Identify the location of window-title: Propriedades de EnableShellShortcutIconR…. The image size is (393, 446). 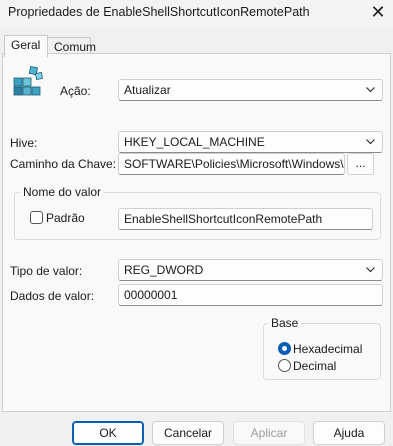
(159, 12).